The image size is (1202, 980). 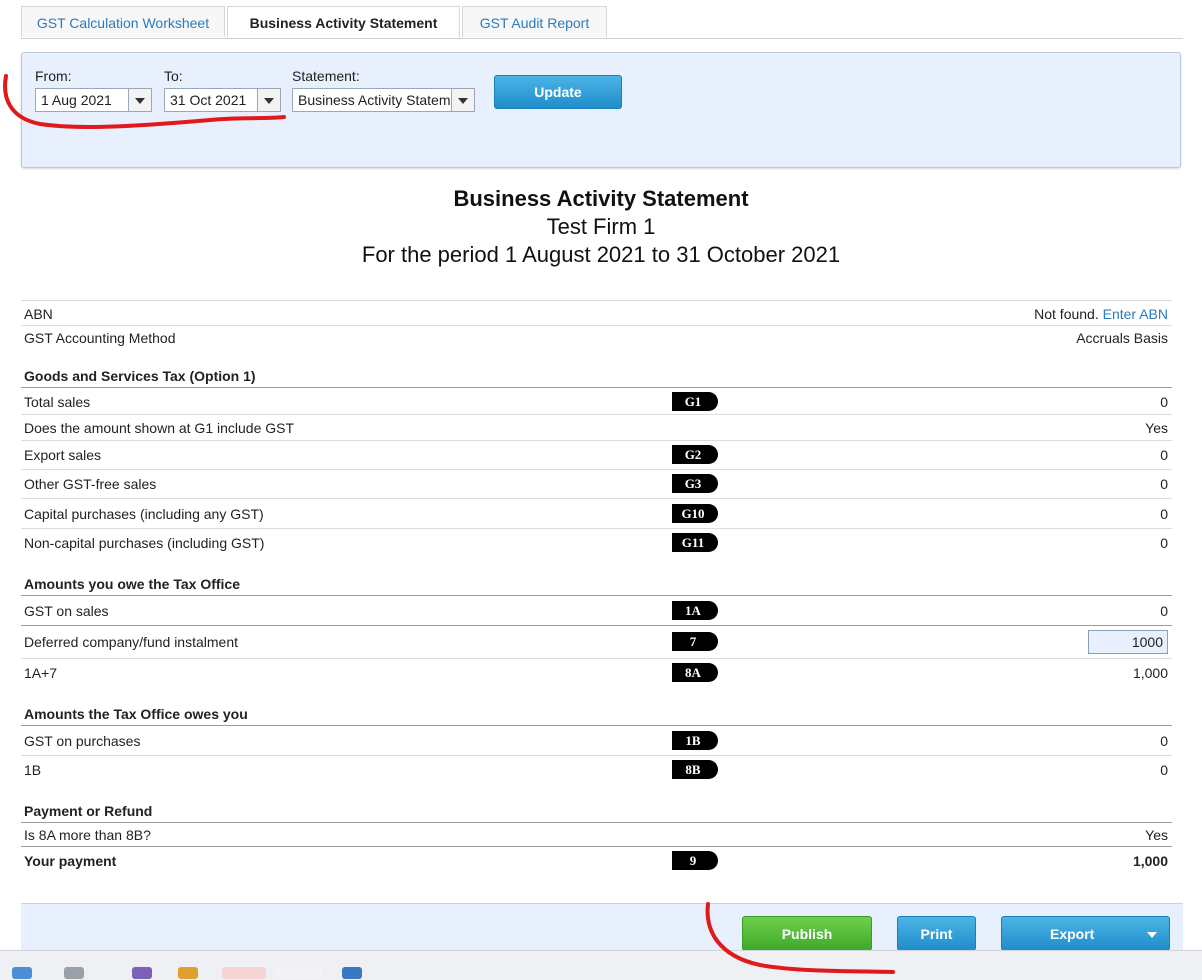 I want to click on bas-code-badge: 1B, so click(x=695, y=740).